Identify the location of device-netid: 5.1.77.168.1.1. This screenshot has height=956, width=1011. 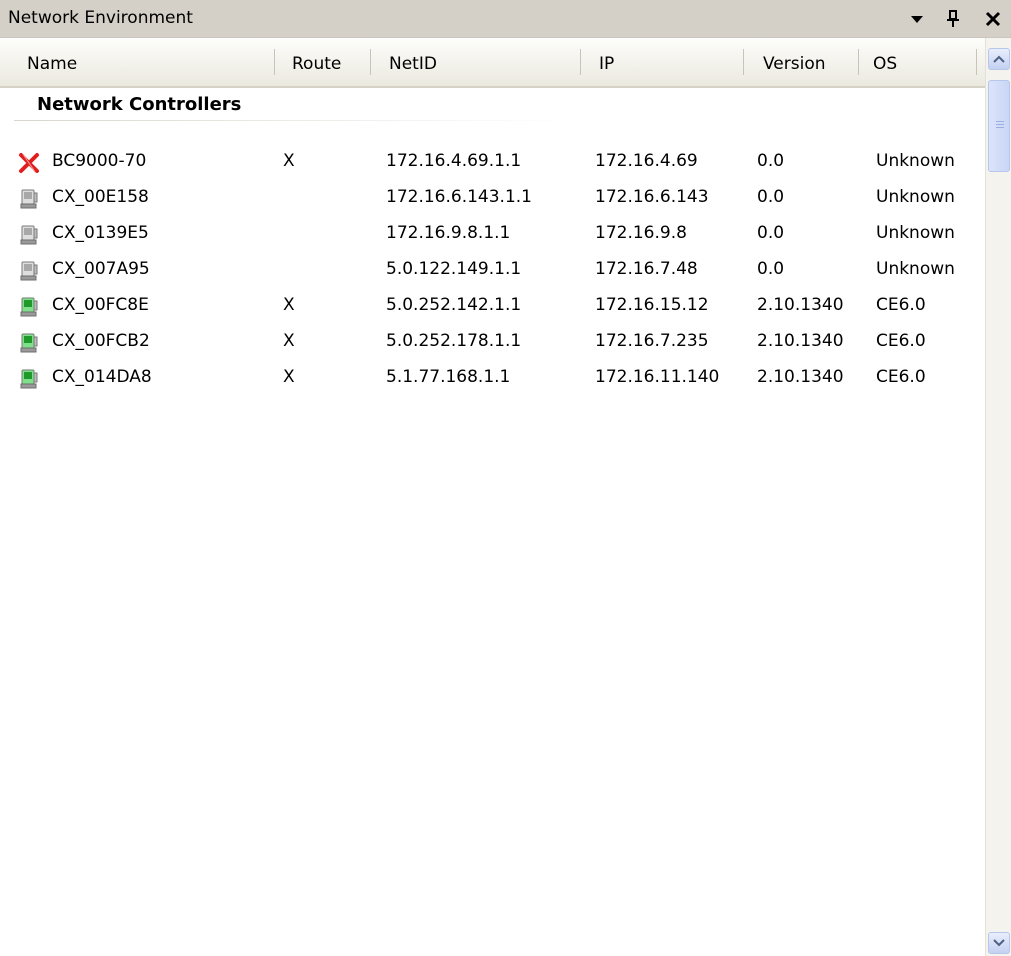
(448, 377).